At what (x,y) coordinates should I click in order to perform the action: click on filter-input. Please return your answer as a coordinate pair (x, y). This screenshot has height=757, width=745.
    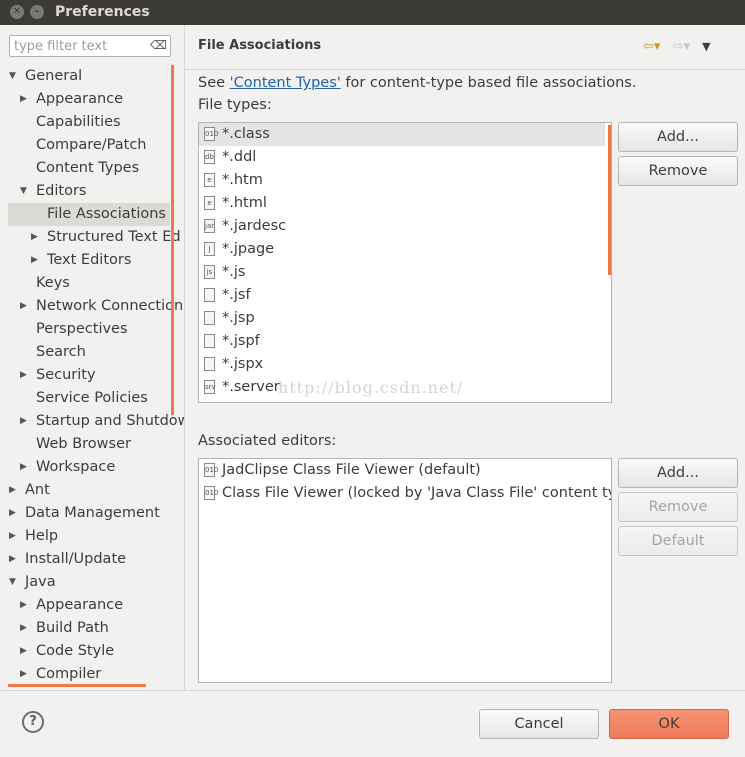
    Looking at the image, I should click on (81, 46).